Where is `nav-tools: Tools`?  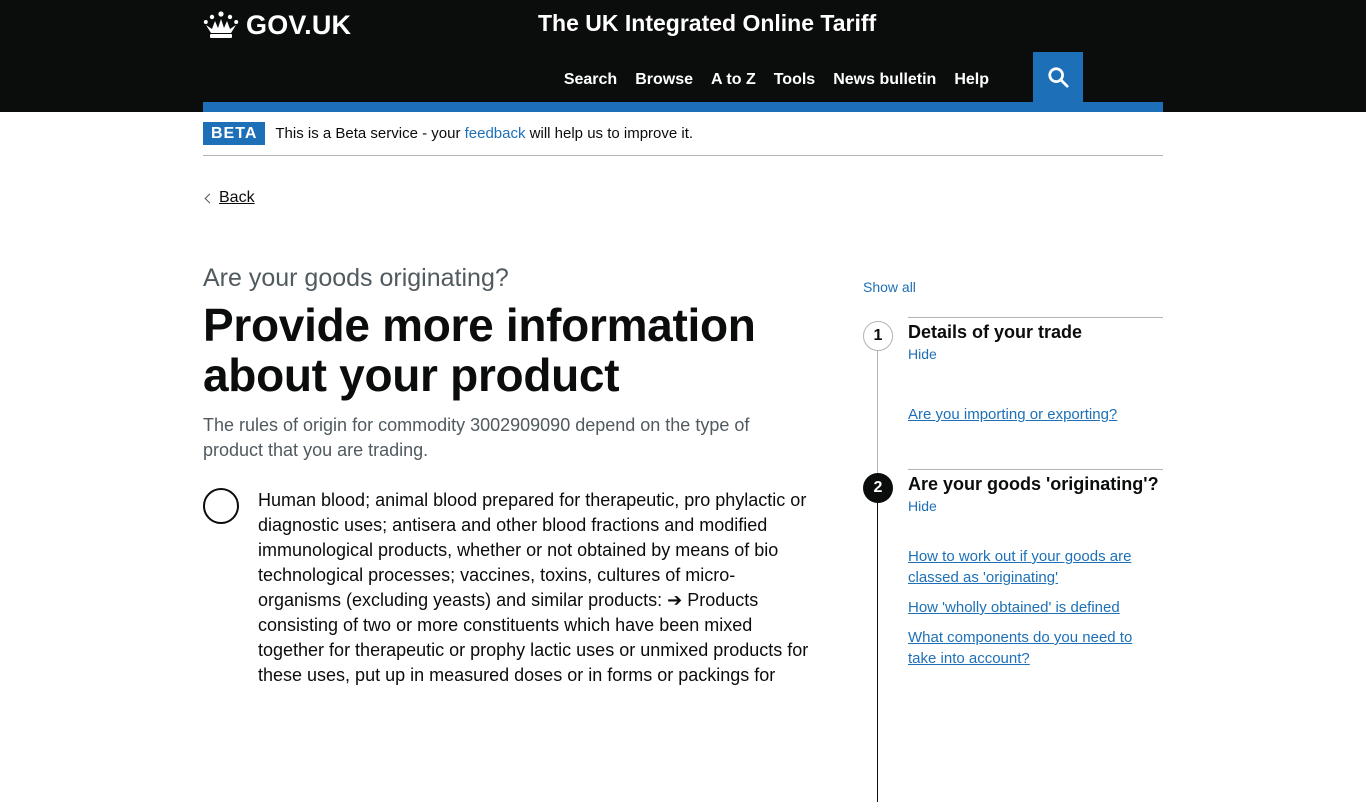
nav-tools: Tools is located at coordinates (794, 80).